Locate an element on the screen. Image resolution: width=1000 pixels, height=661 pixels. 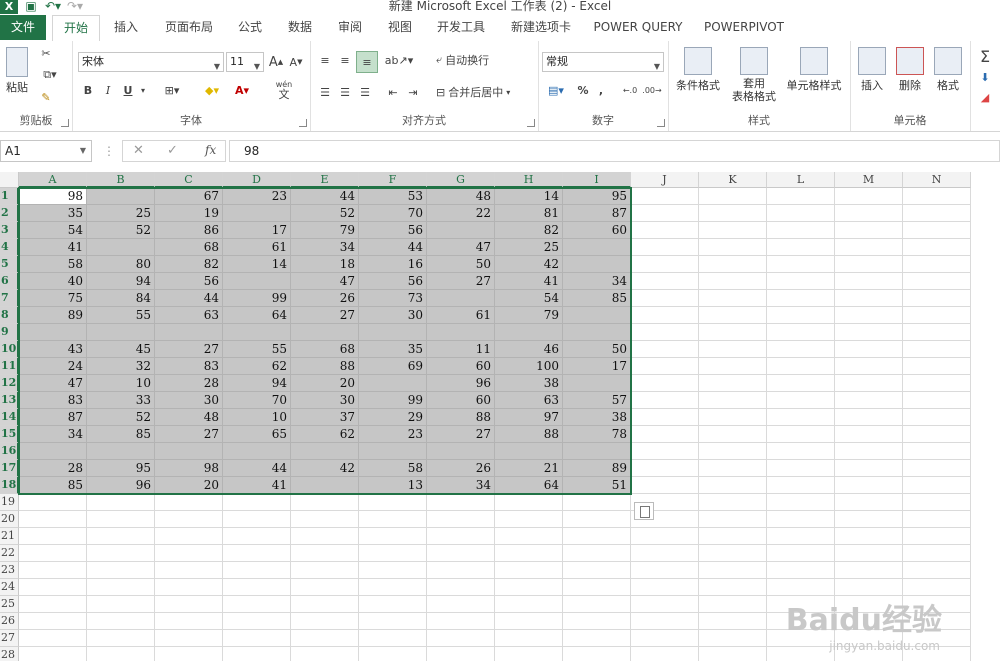
cell-b22 is located at coordinates (121, 553).